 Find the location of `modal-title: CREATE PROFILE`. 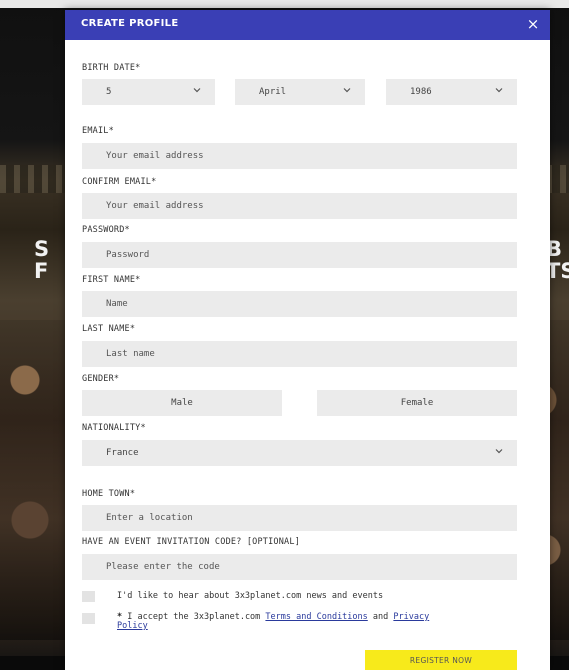

modal-title: CREATE PROFILE is located at coordinates (130, 23).